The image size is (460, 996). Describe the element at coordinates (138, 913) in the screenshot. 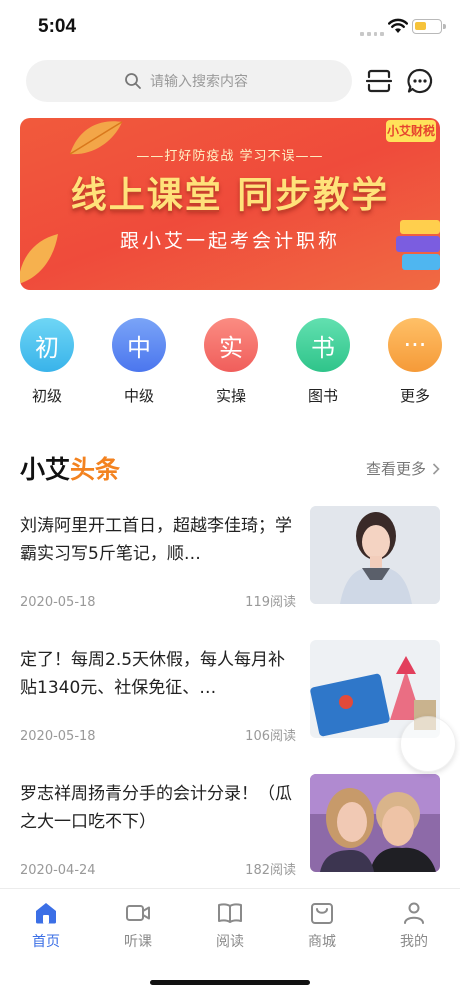

I see `video-icon` at that location.